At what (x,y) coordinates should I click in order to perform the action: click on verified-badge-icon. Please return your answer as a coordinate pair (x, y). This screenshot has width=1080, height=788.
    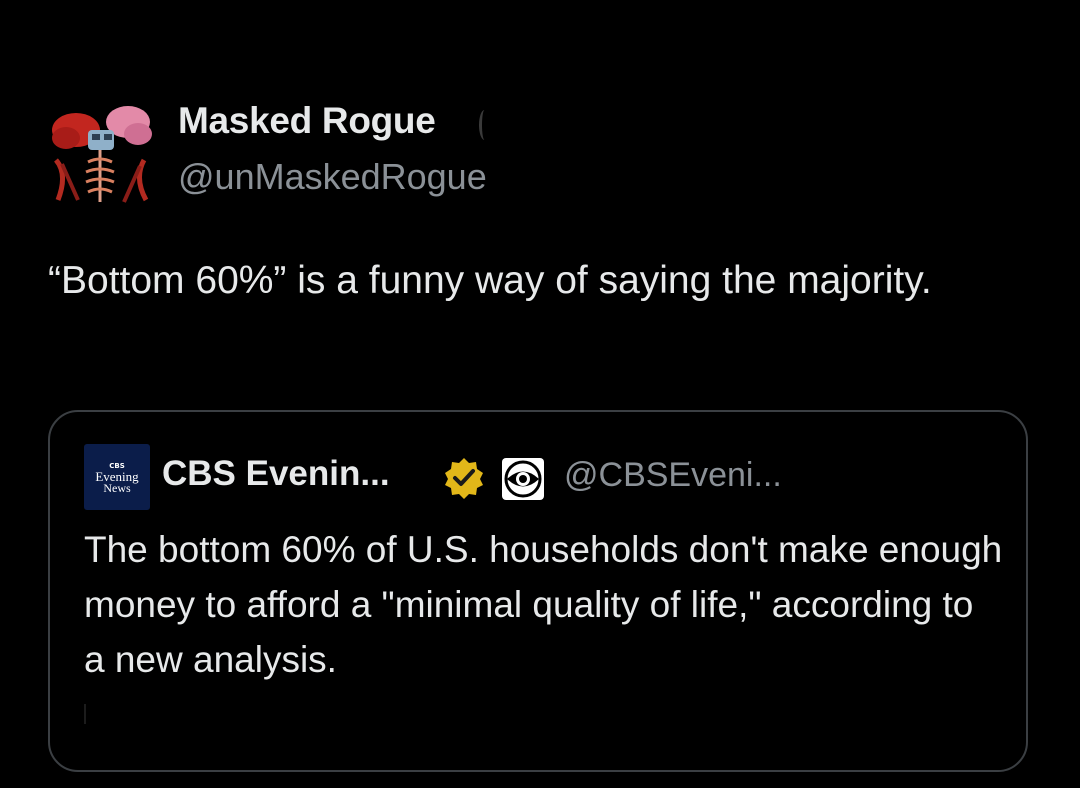
    Looking at the image, I should click on (464, 478).